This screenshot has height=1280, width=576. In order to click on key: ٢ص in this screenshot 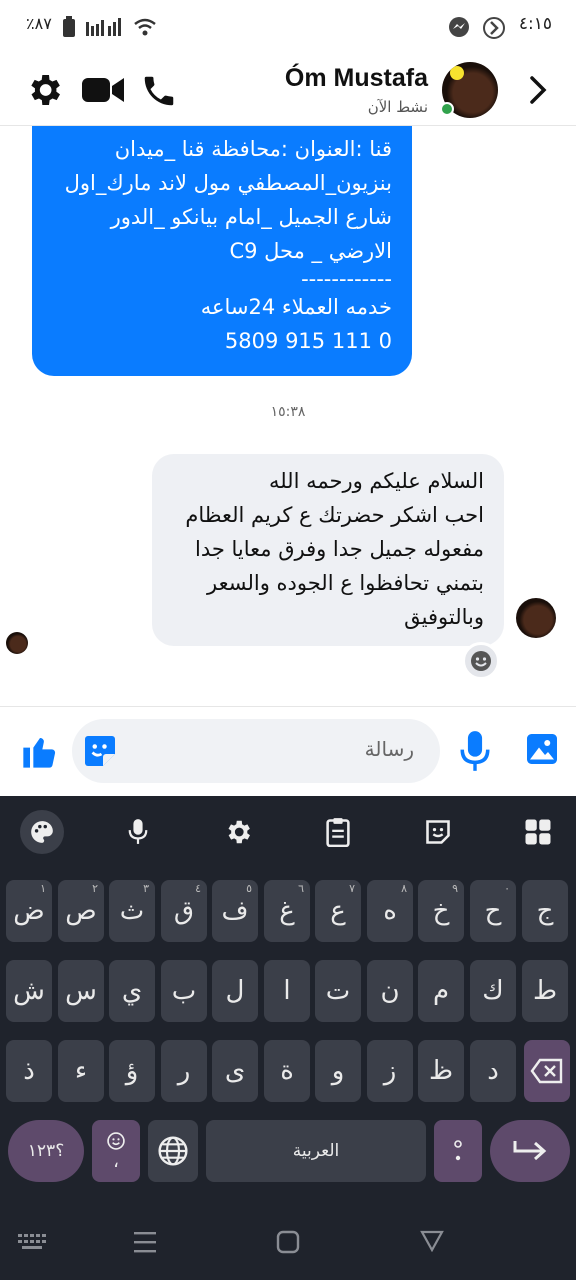, I will do `click(81, 911)`.